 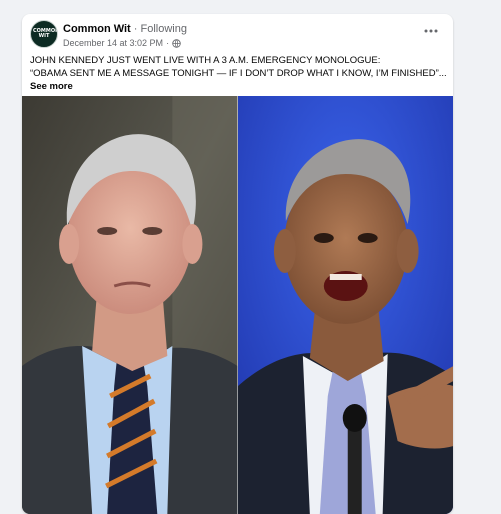 I want to click on page-name-row: Common Wit · Following, so click(x=125, y=29).